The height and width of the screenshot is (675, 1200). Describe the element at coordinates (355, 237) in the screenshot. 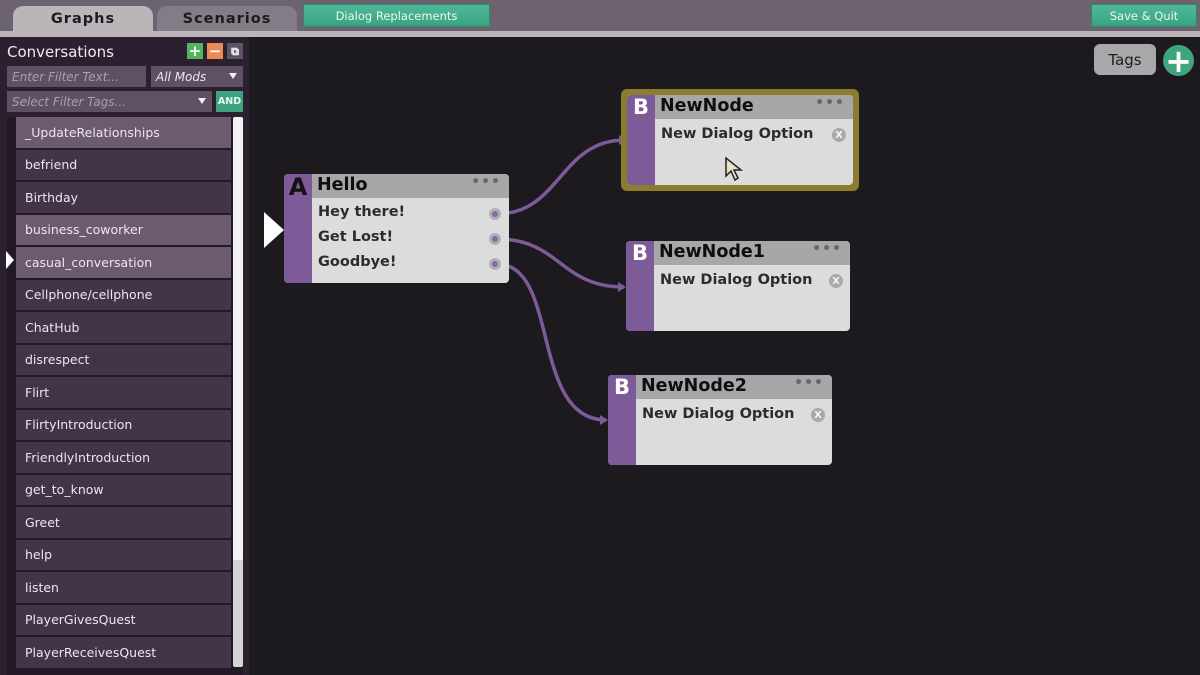

I see `dialog-option: Get Lost!` at that location.